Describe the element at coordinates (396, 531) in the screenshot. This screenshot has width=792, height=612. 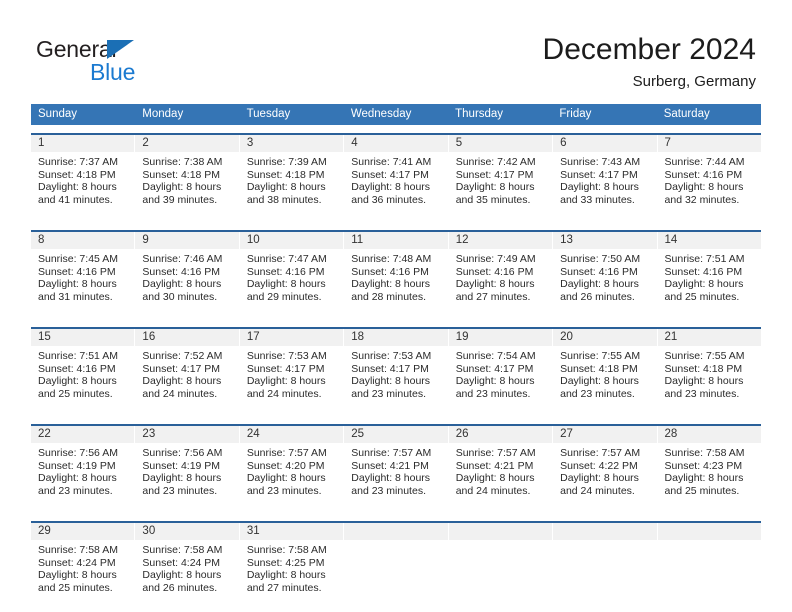
I see `day-number-band: 29 30 31` at that location.